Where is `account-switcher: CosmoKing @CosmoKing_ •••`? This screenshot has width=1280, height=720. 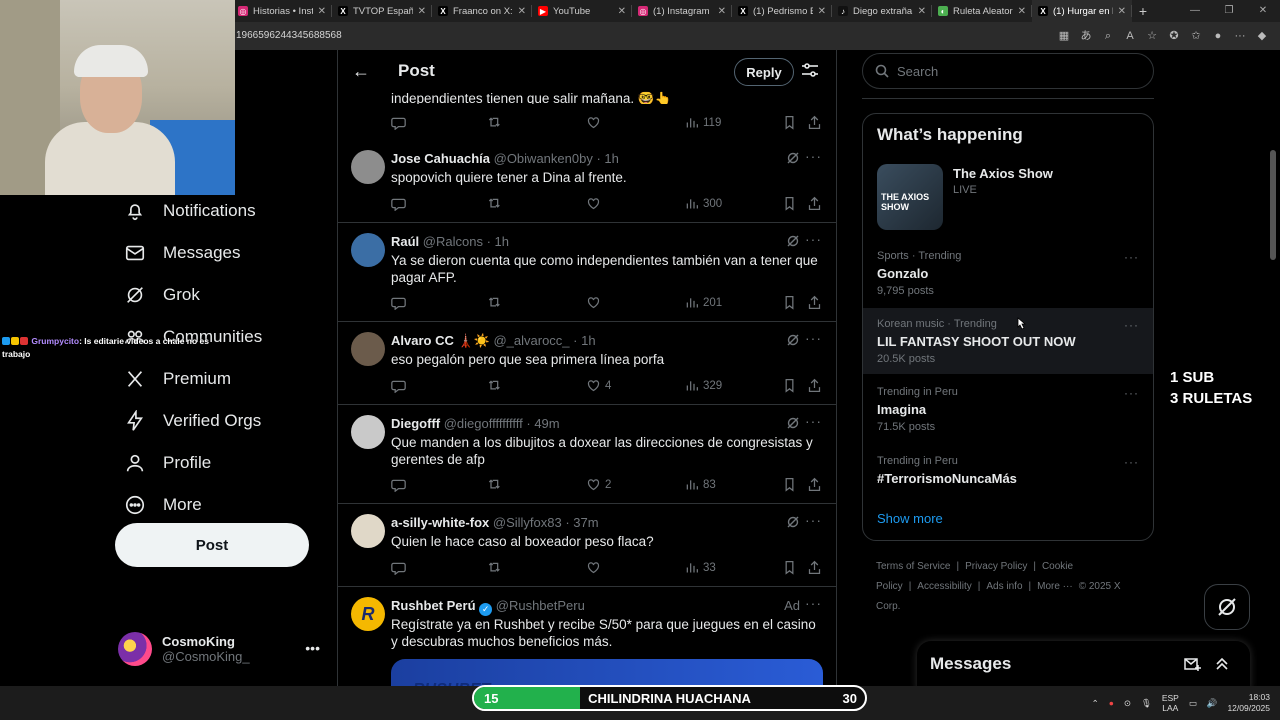 account-switcher: CosmoKing @CosmoKing_ ••• is located at coordinates (223, 649).